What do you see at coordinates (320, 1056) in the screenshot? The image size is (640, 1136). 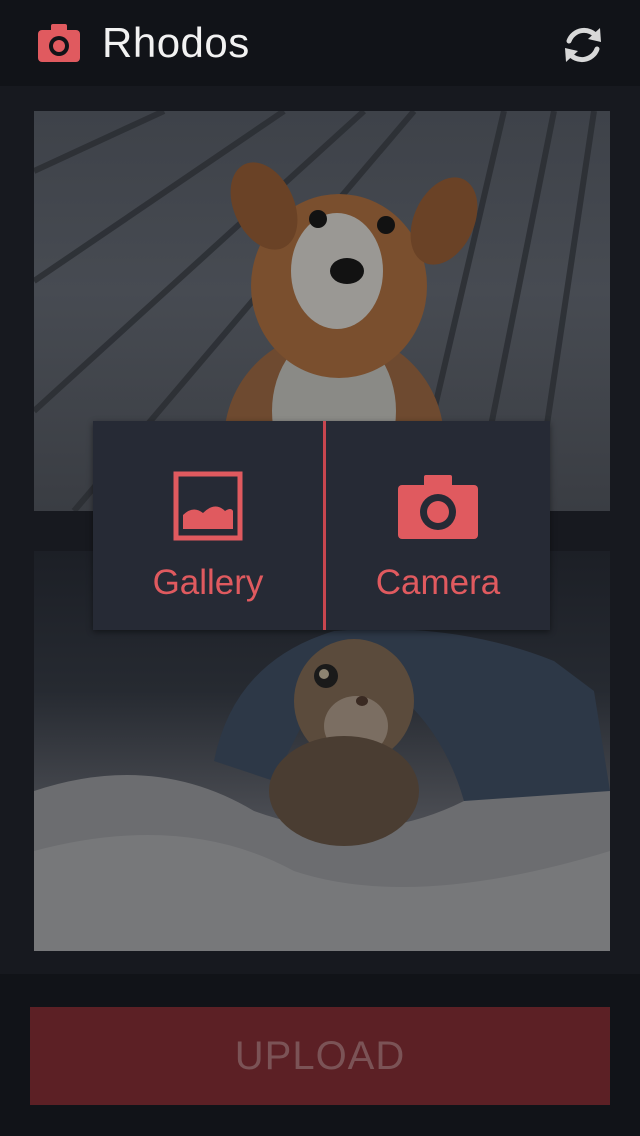 I see `upload-button: UPLOAD` at bounding box center [320, 1056].